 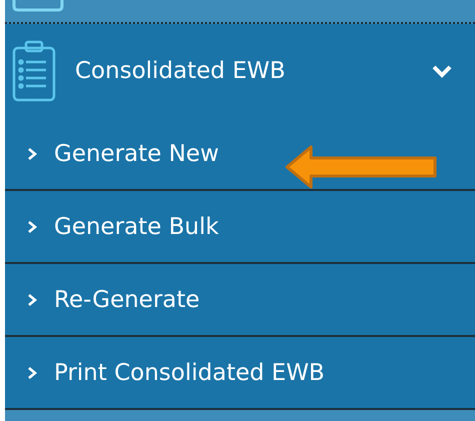 I want to click on arrow-annotation-icon, so click(x=361, y=167).